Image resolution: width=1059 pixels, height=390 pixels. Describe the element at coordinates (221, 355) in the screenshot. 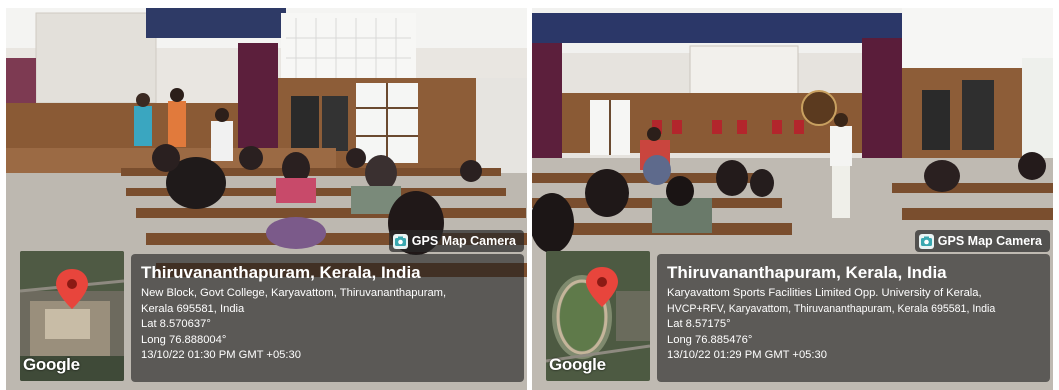

I see `timestamp: 13/10/22 01:30 PM GMT +05:30` at that location.